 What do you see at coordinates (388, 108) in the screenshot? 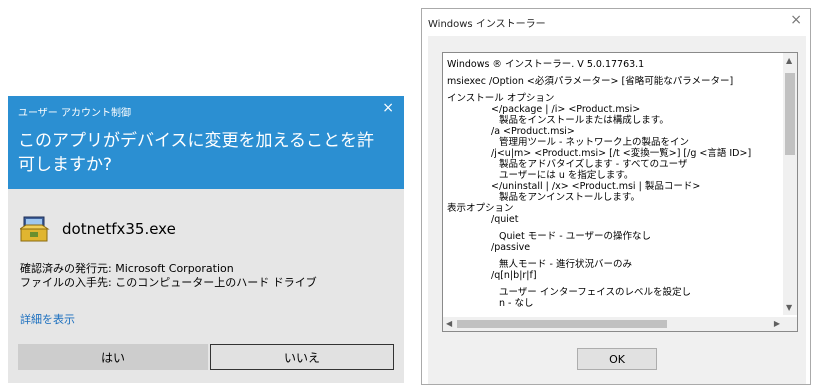
I see `close-icon: ×` at bounding box center [388, 108].